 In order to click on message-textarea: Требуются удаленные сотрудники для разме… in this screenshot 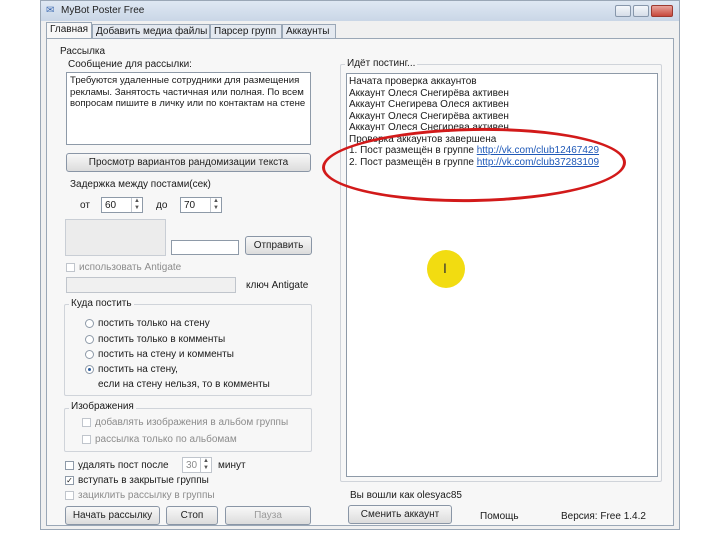, I will do `click(188, 108)`.